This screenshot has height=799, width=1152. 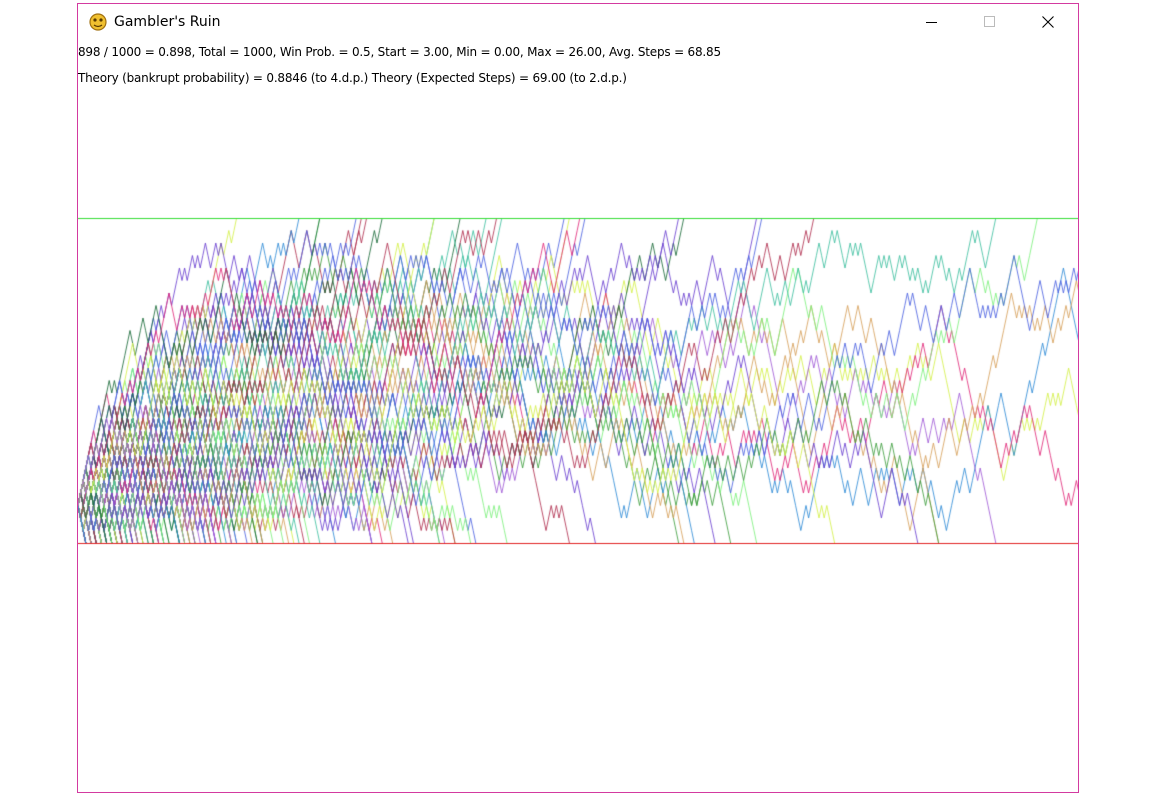 I want to click on close-icon, so click(x=1048, y=22).